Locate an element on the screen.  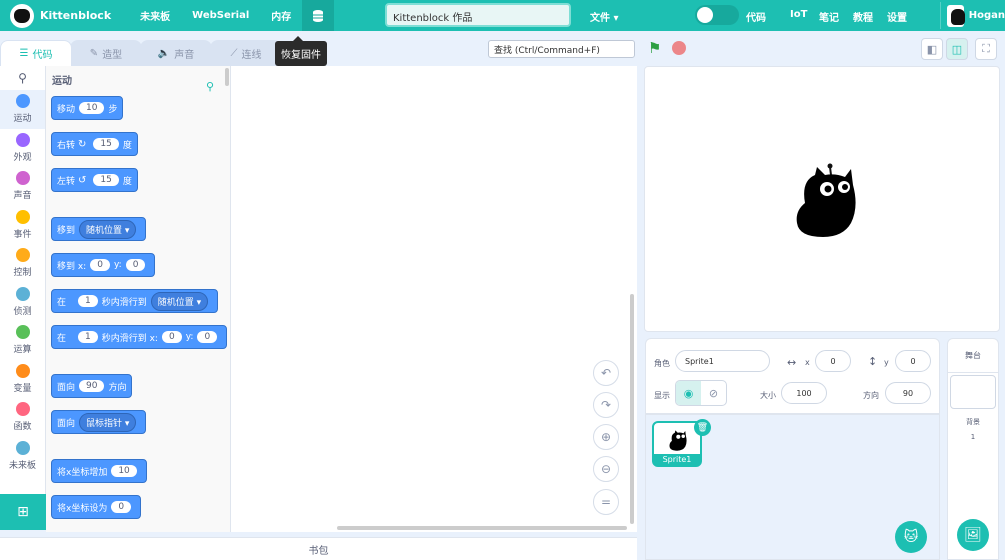
zoom-out-icon: ⊖ is located at coordinates (606, 469).